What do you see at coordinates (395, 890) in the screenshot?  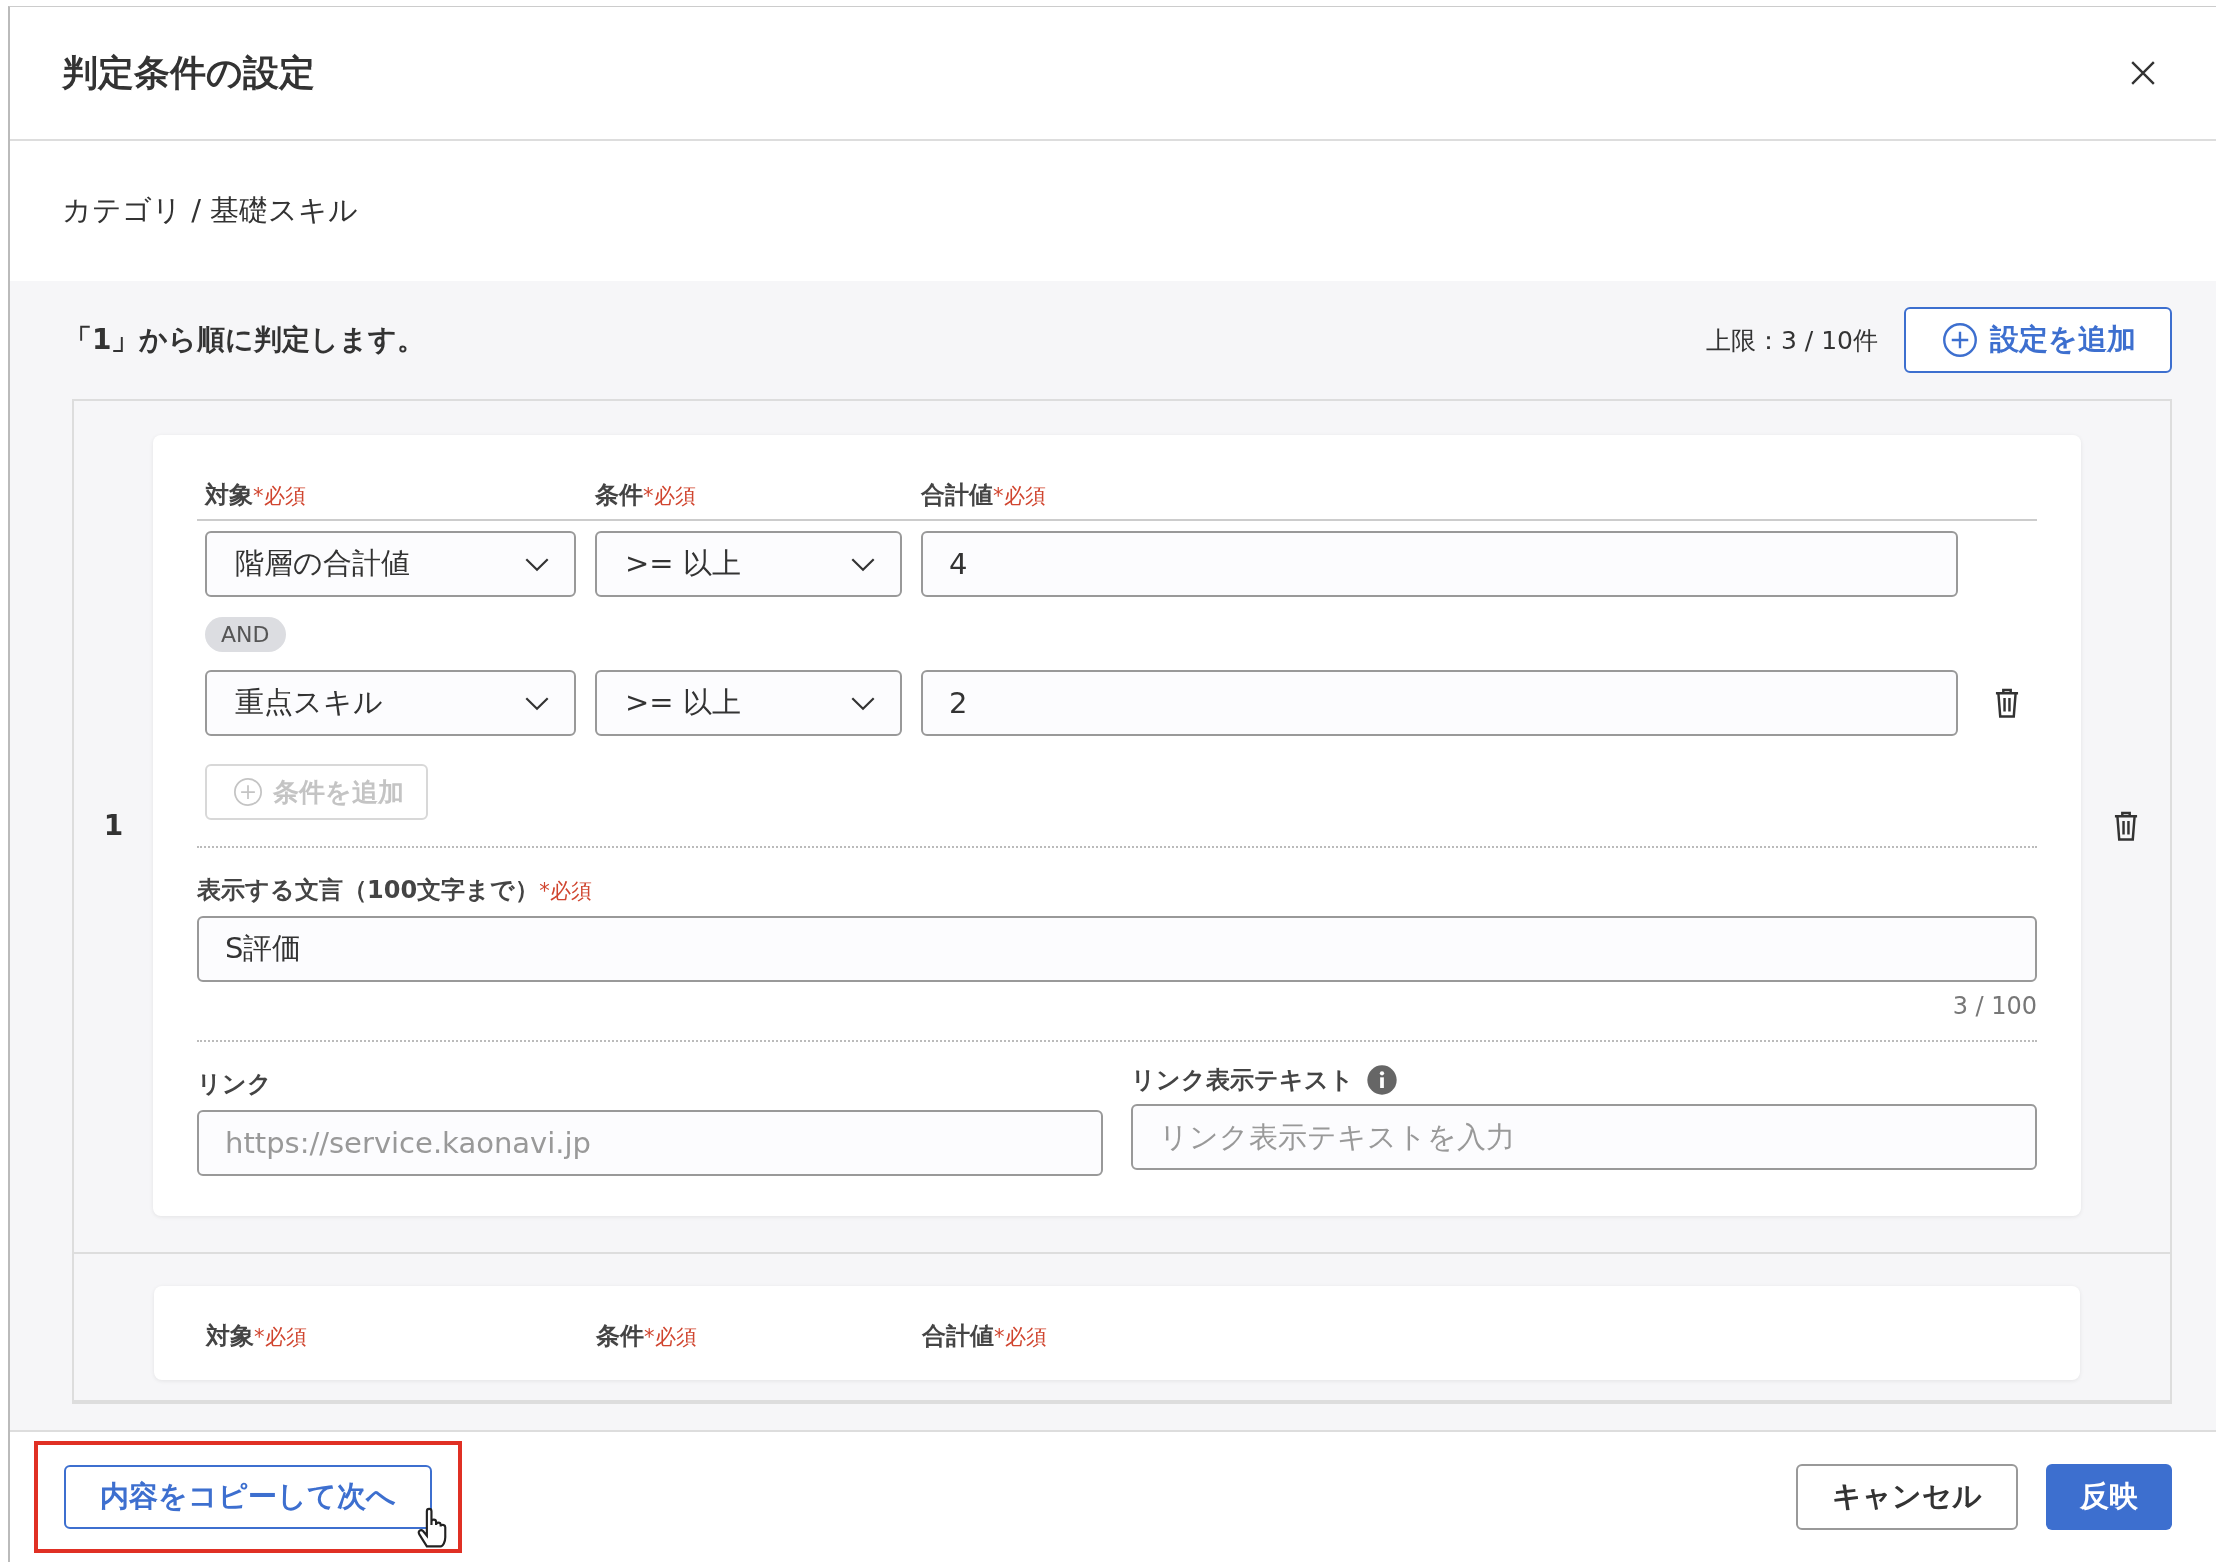 I see `field-label: 表示する文言（100文字まで）*必須` at bounding box center [395, 890].